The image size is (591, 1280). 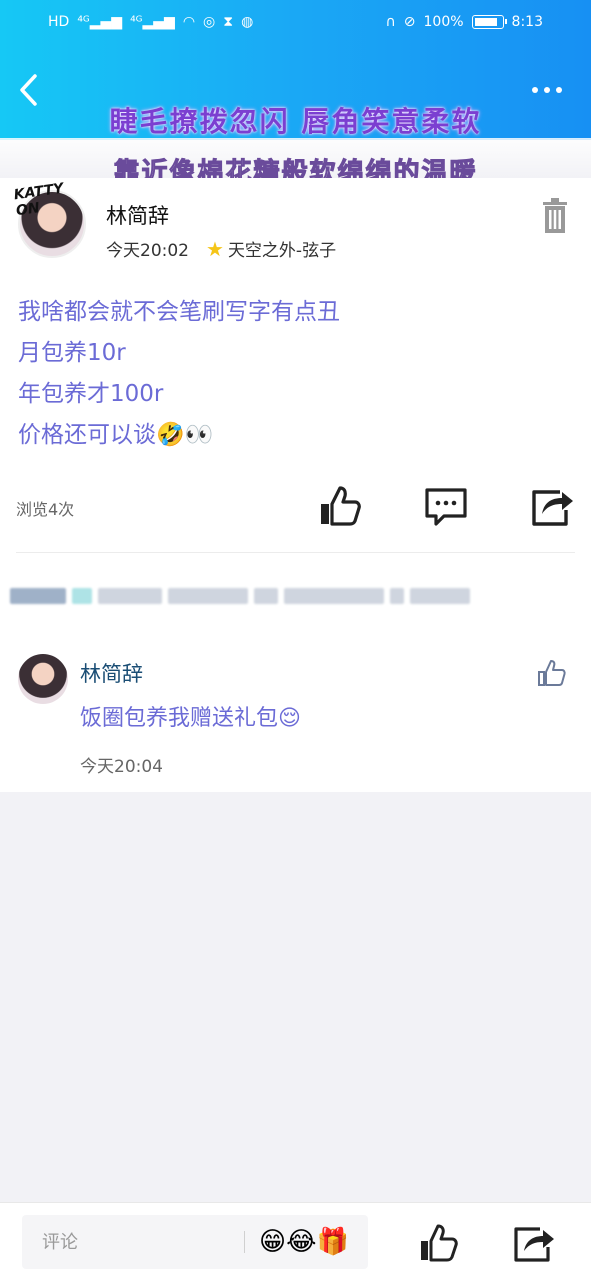 What do you see at coordinates (295, 374) in the screenshot?
I see `post-body: 我啥都会就不会笔刷写字有点丑 月包养10r 年包养才100r 价格还可以谈🤣👀` at bounding box center [295, 374].